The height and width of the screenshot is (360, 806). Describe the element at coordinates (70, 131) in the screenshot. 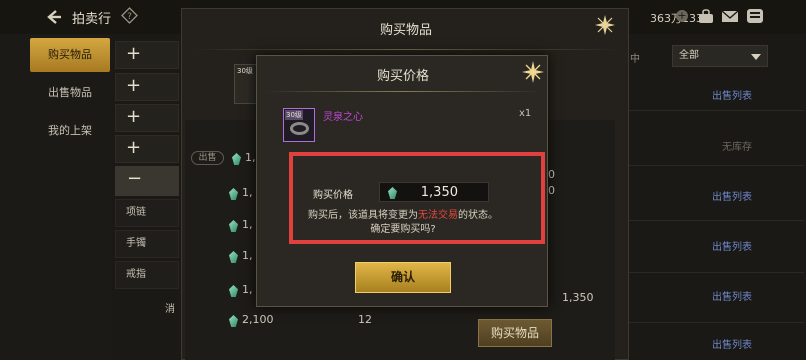

I see `nav-my-listings: 我的上架` at that location.